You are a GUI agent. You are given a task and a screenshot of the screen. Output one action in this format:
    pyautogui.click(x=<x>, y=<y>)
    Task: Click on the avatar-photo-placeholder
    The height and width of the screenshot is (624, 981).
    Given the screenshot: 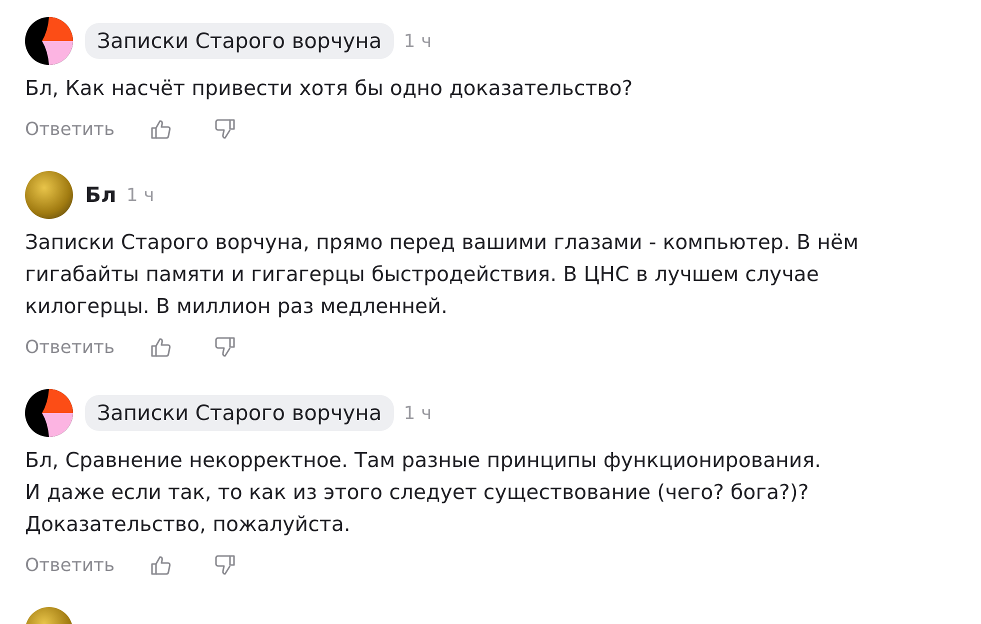 What is the action you would take?
    pyautogui.click(x=49, y=195)
    